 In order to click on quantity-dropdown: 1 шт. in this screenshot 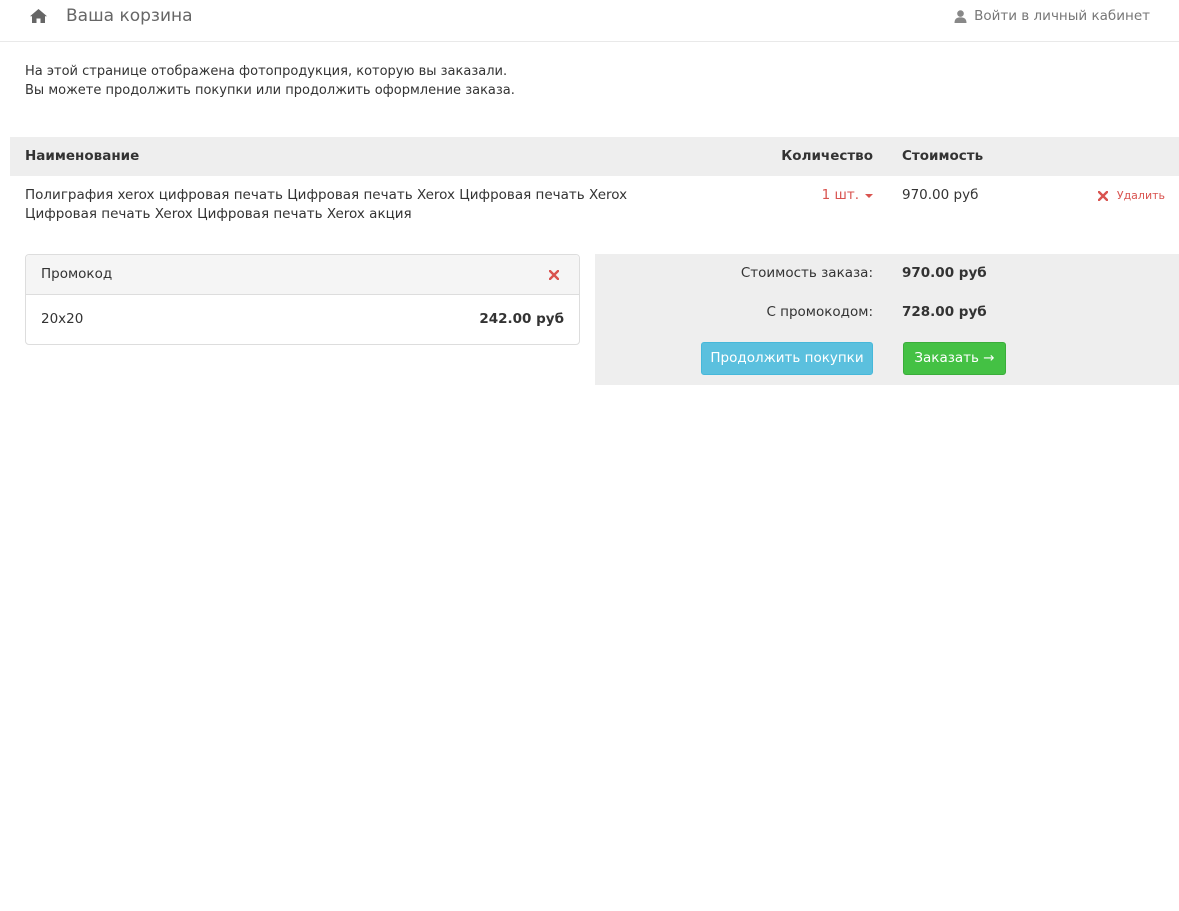, I will do `click(847, 195)`.